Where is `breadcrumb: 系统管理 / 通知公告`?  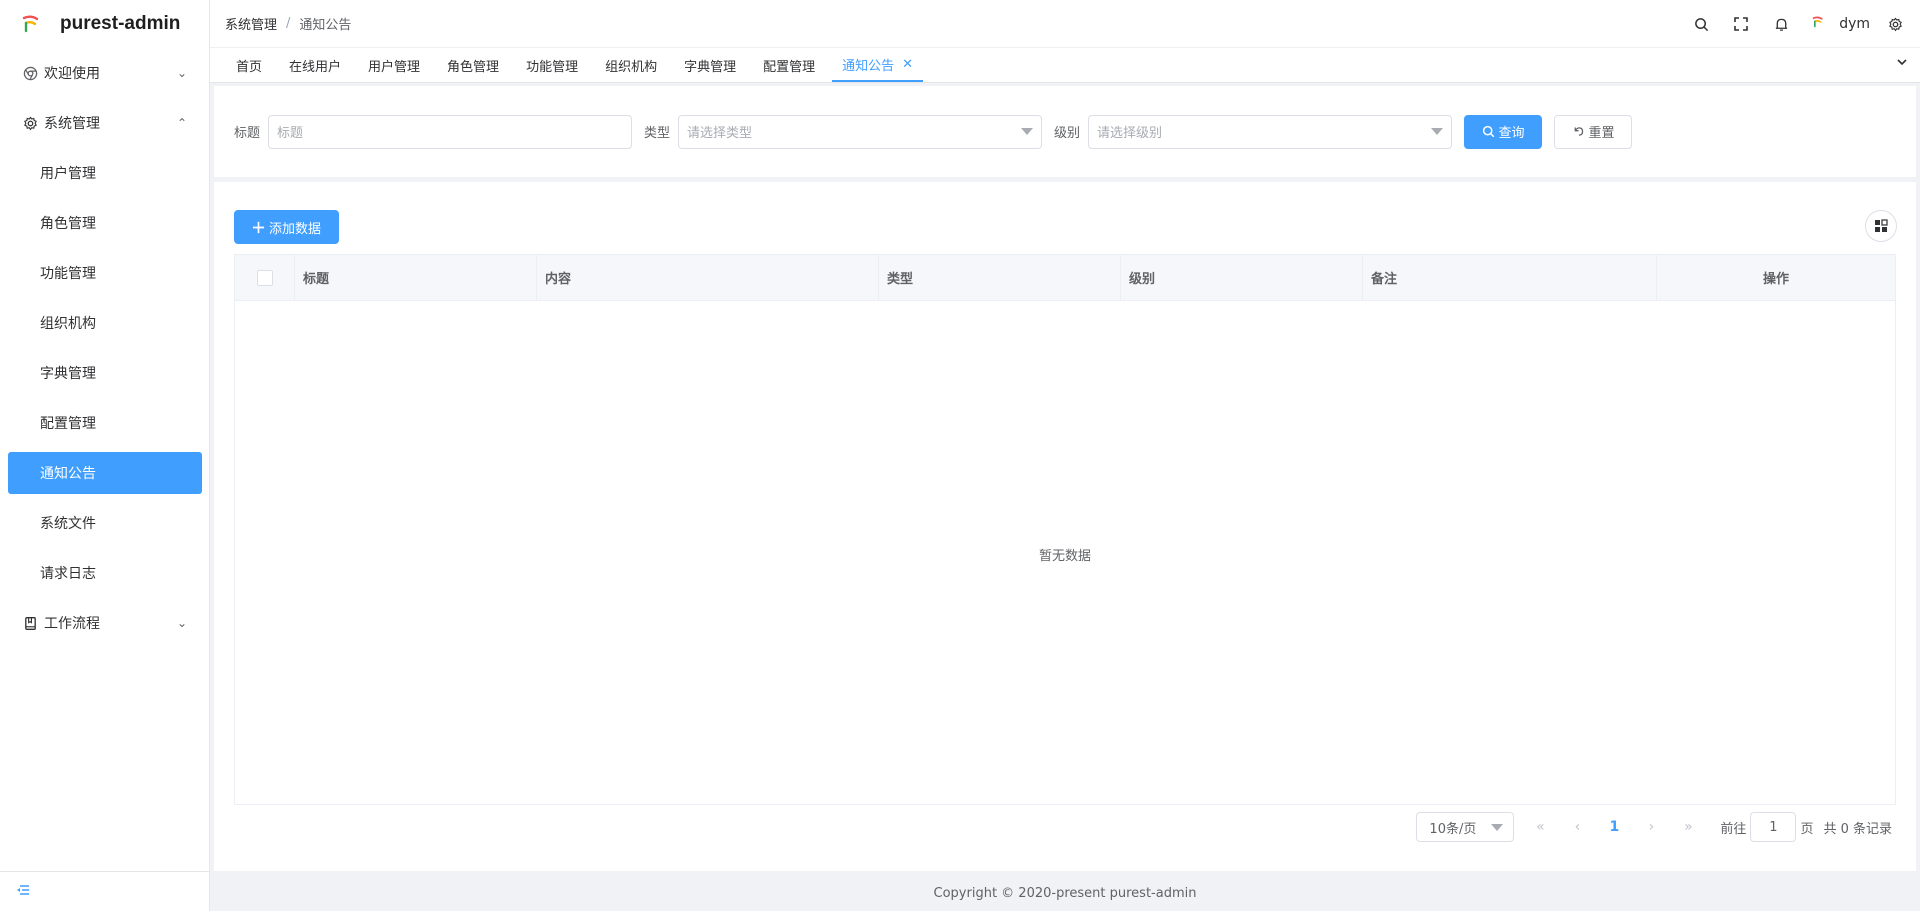
breadcrumb: 系统管理 / 通知公告 is located at coordinates (288, 23).